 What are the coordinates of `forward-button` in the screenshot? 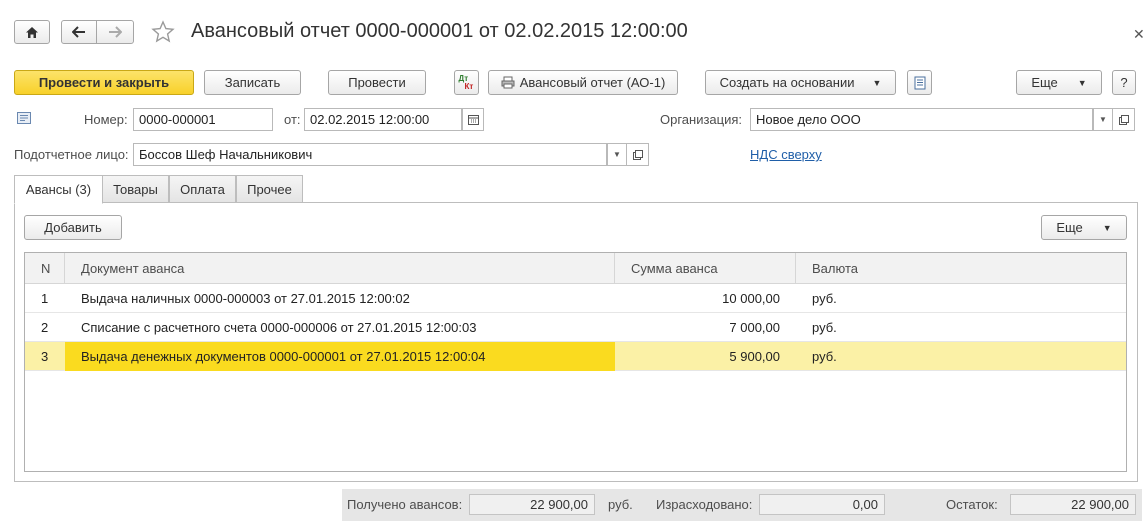 It's located at (115, 32).